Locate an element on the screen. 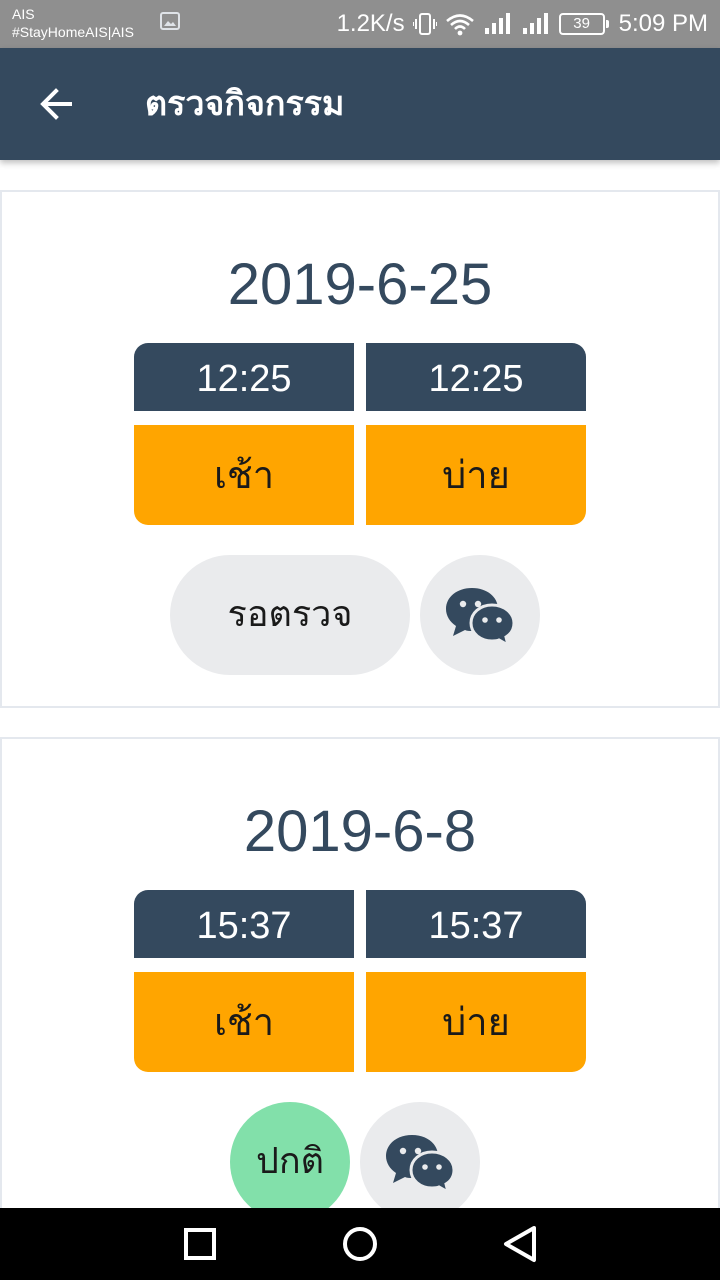 Image resolution: width=720 pixels, height=1280 pixels. triangle-back-icon is located at coordinates (520, 1244).